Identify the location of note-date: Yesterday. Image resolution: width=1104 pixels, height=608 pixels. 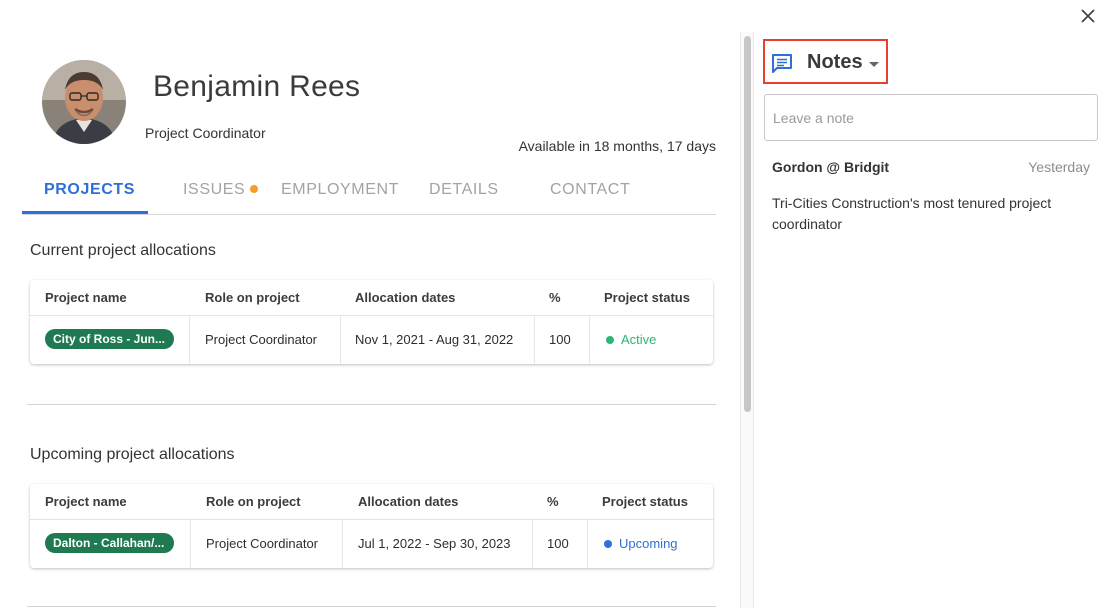
(1059, 167).